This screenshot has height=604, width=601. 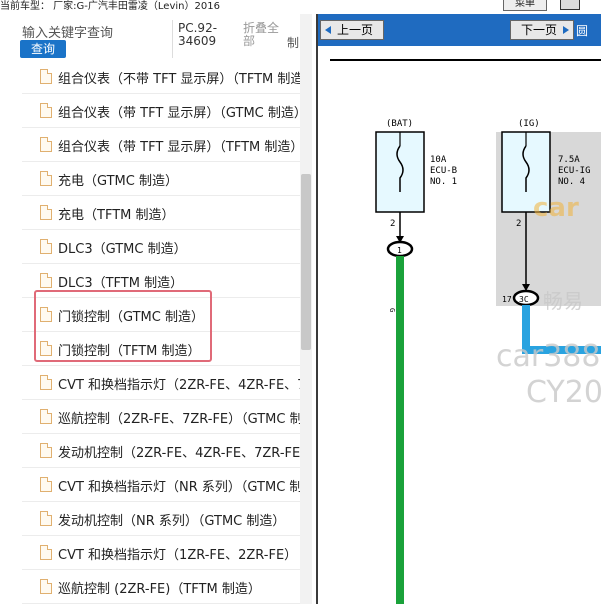 What do you see at coordinates (574, 171) in the screenshot?
I see `svg-text: ECU-IG` at bounding box center [574, 171].